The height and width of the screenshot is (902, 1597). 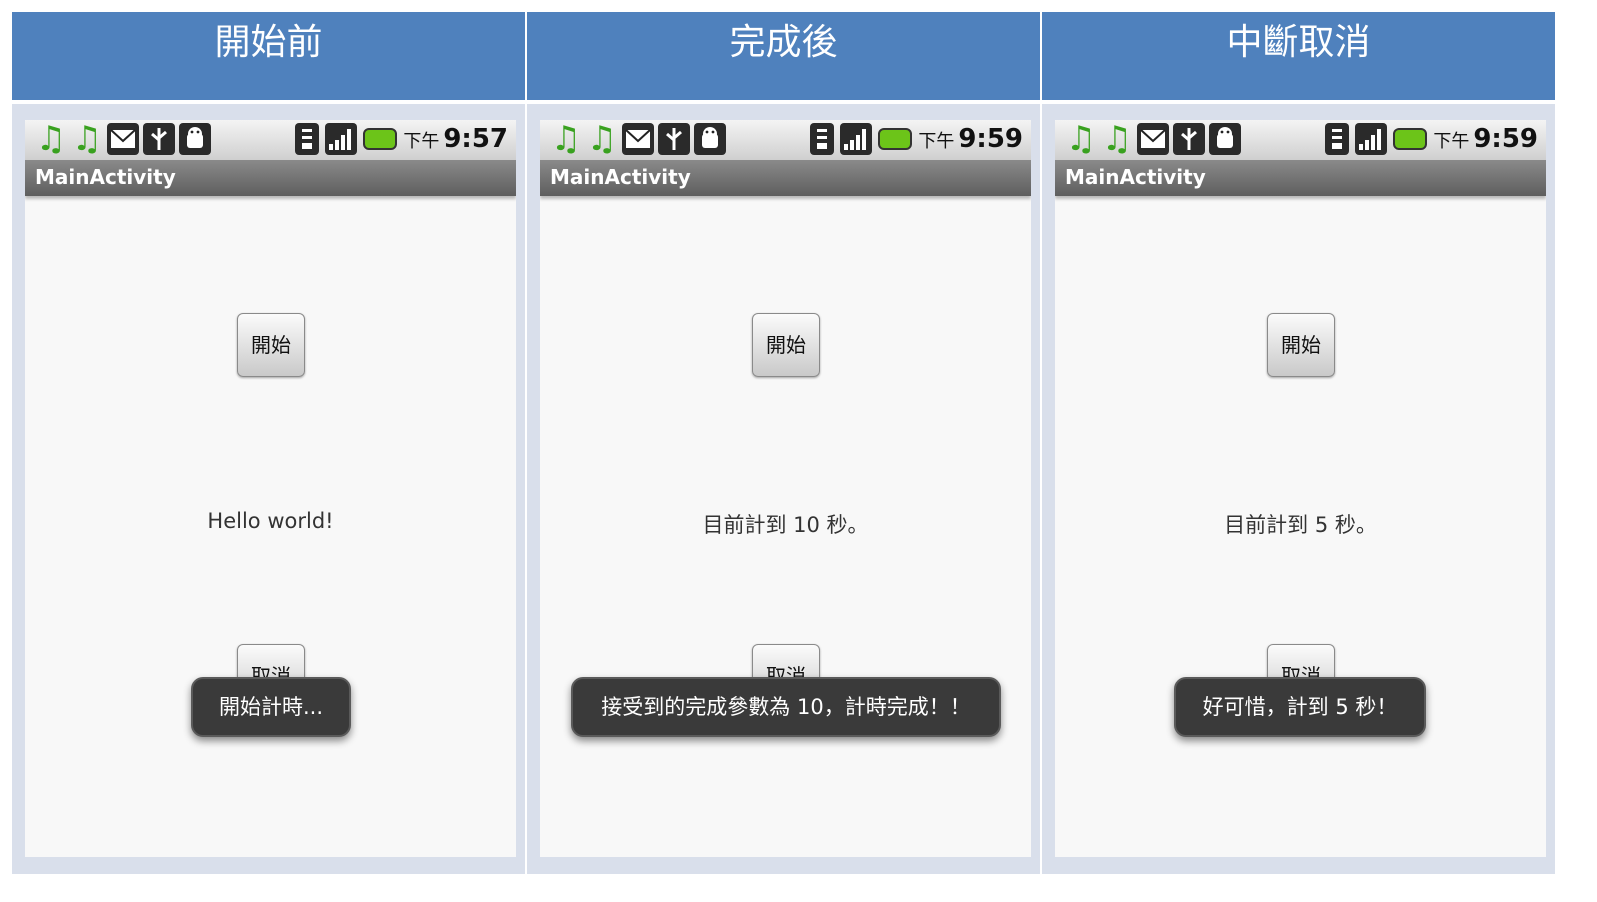 I want to click on panel-header: 完成後, so click(x=783, y=56).